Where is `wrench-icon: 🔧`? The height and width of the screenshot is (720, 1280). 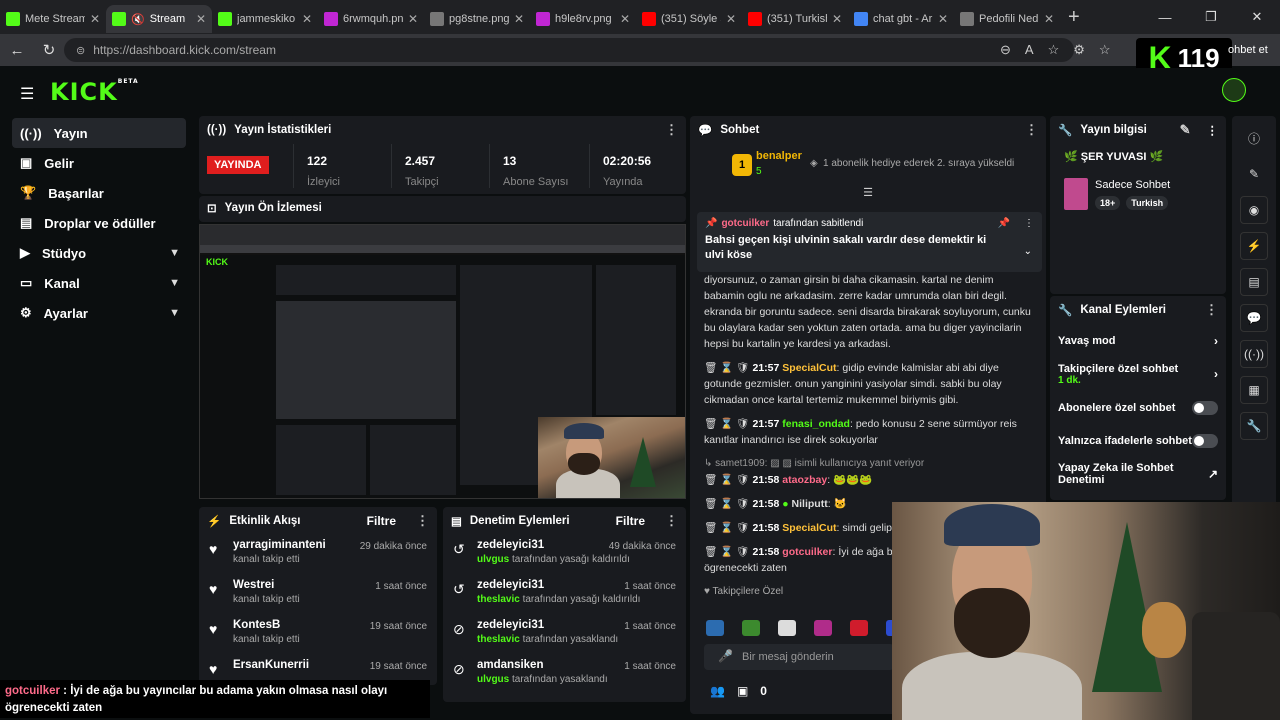
wrench-icon: 🔧 is located at coordinates (1254, 426).